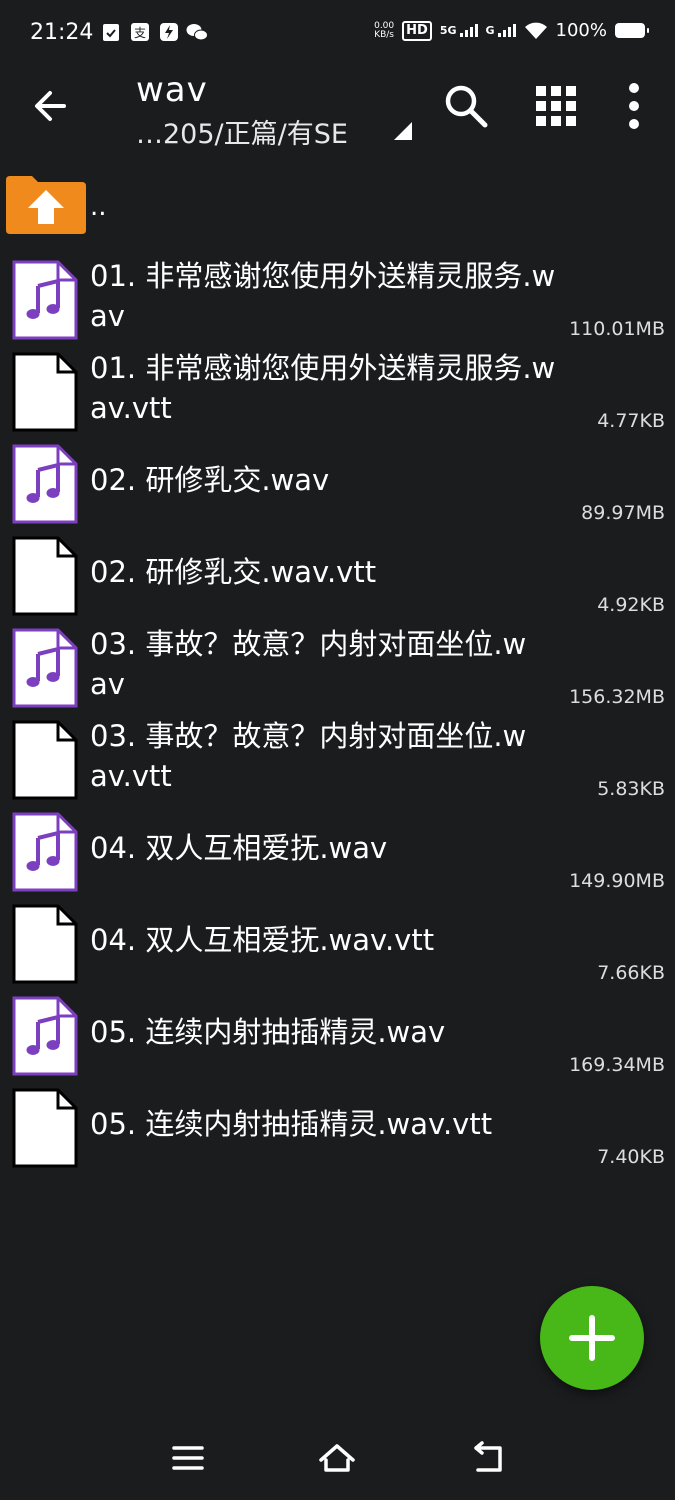 The height and width of the screenshot is (1500, 675). Describe the element at coordinates (417, 30) in the screenshot. I see `hd-icon: HD` at that location.